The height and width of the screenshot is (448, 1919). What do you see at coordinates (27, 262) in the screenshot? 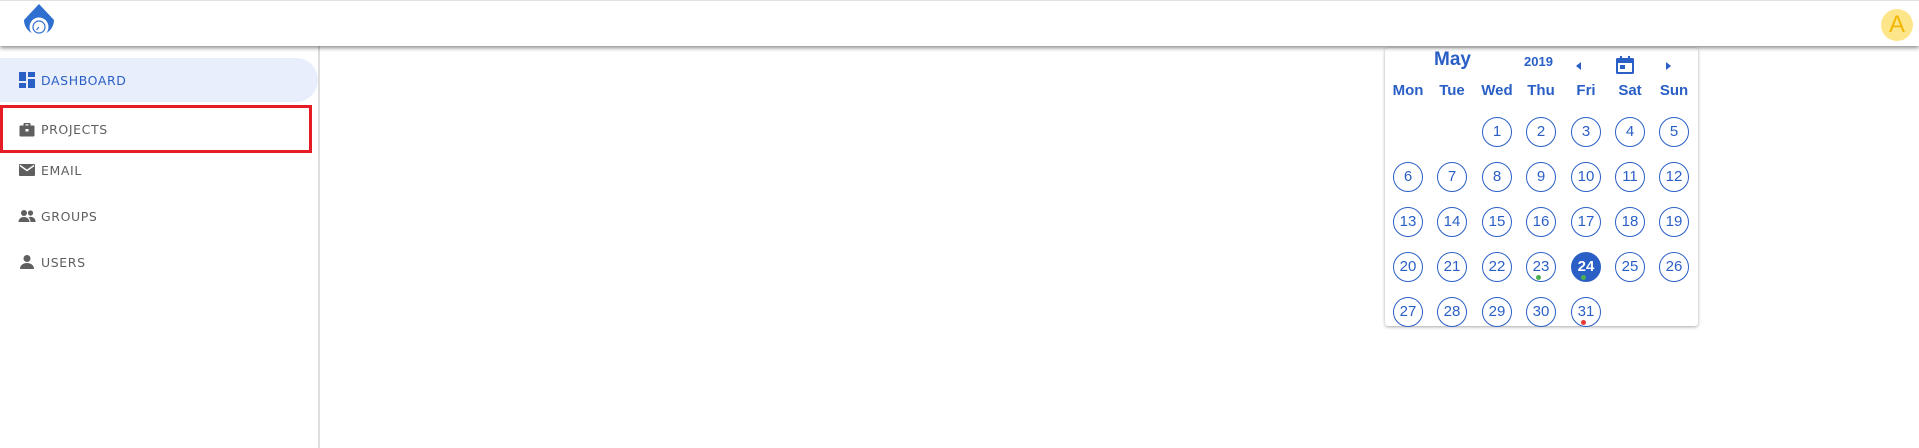
I see `user-icon` at bounding box center [27, 262].